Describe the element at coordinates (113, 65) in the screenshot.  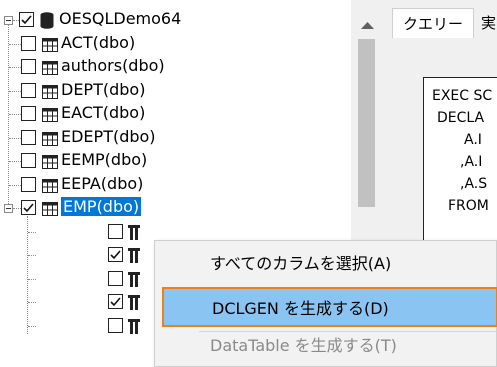
I see `tree-item-label: authors(dbo)` at that location.